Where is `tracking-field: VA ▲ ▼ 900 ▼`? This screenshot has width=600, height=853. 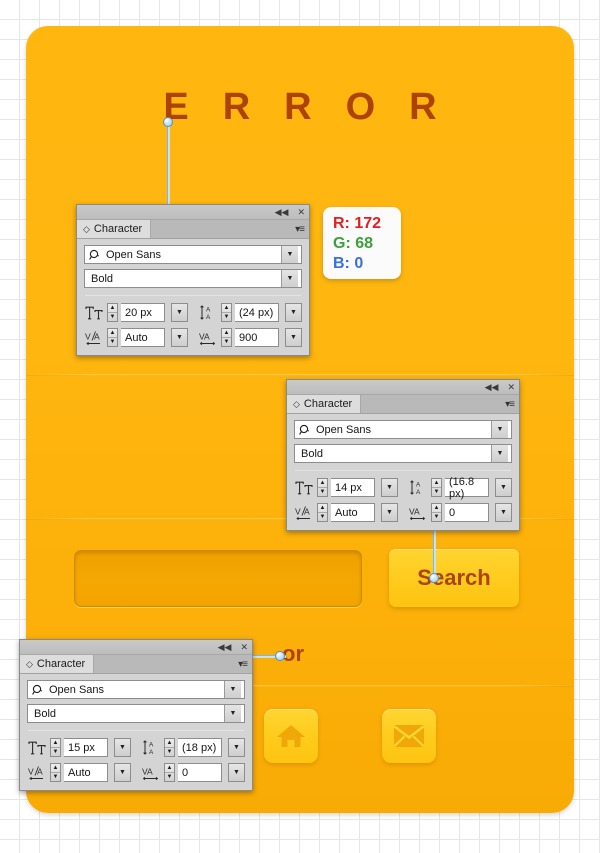
tracking-field: VA ▲ ▼ 900 ▼ is located at coordinates (250, 337).